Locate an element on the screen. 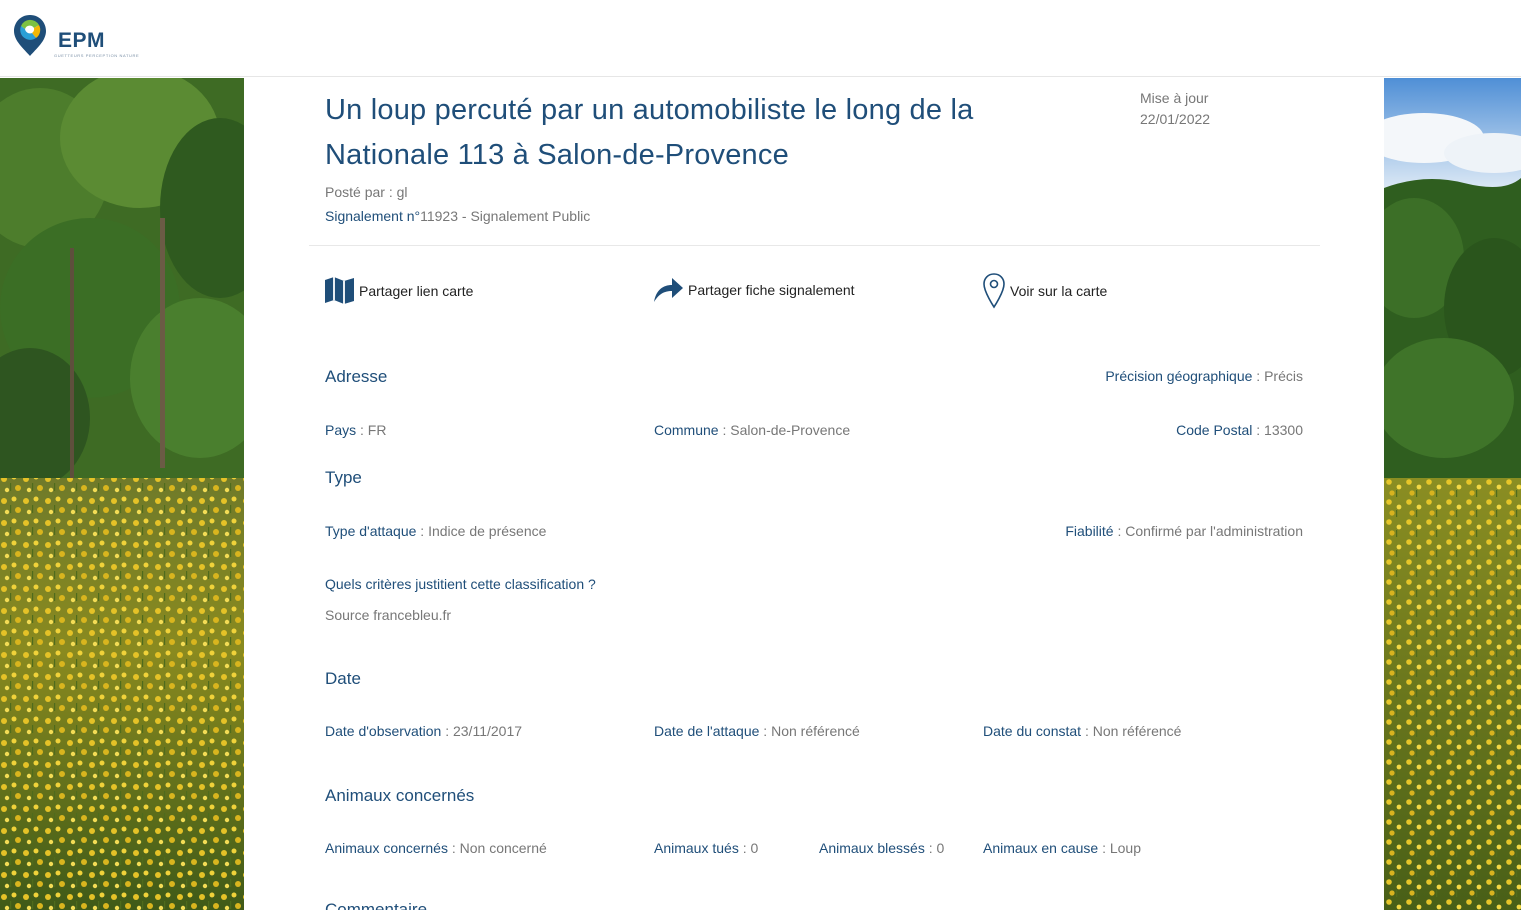 The width and height of the screenshot is (1521, 910). right-background-image is located at coordinates (1452, 494).